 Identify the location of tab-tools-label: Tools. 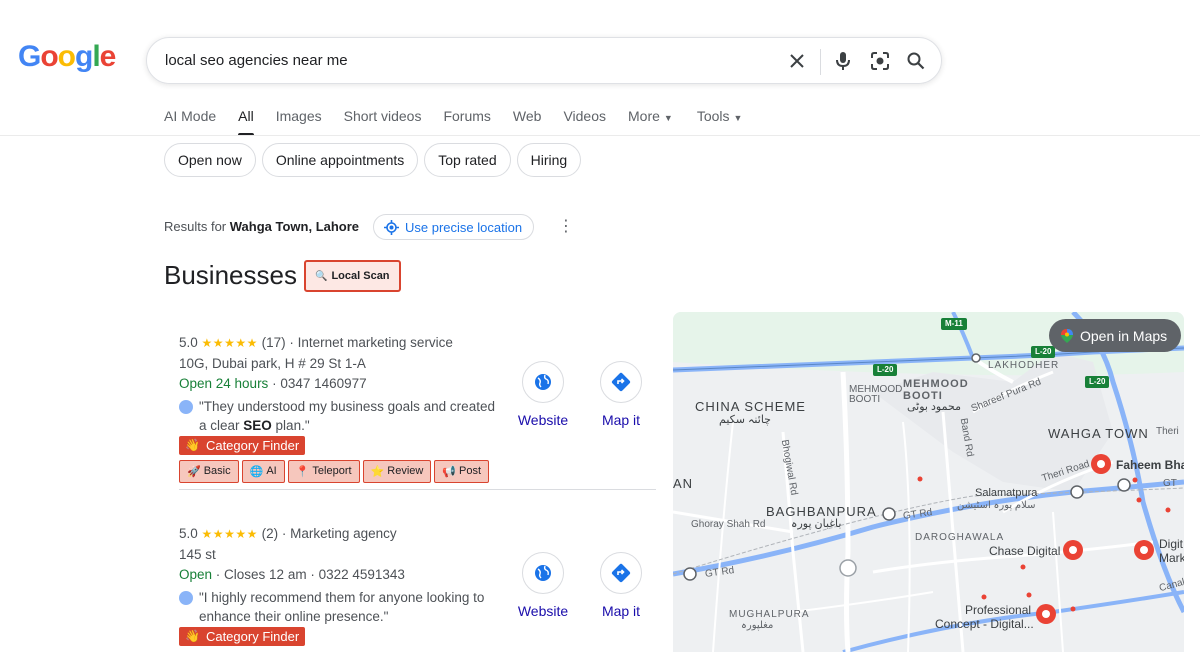
(713, 116).